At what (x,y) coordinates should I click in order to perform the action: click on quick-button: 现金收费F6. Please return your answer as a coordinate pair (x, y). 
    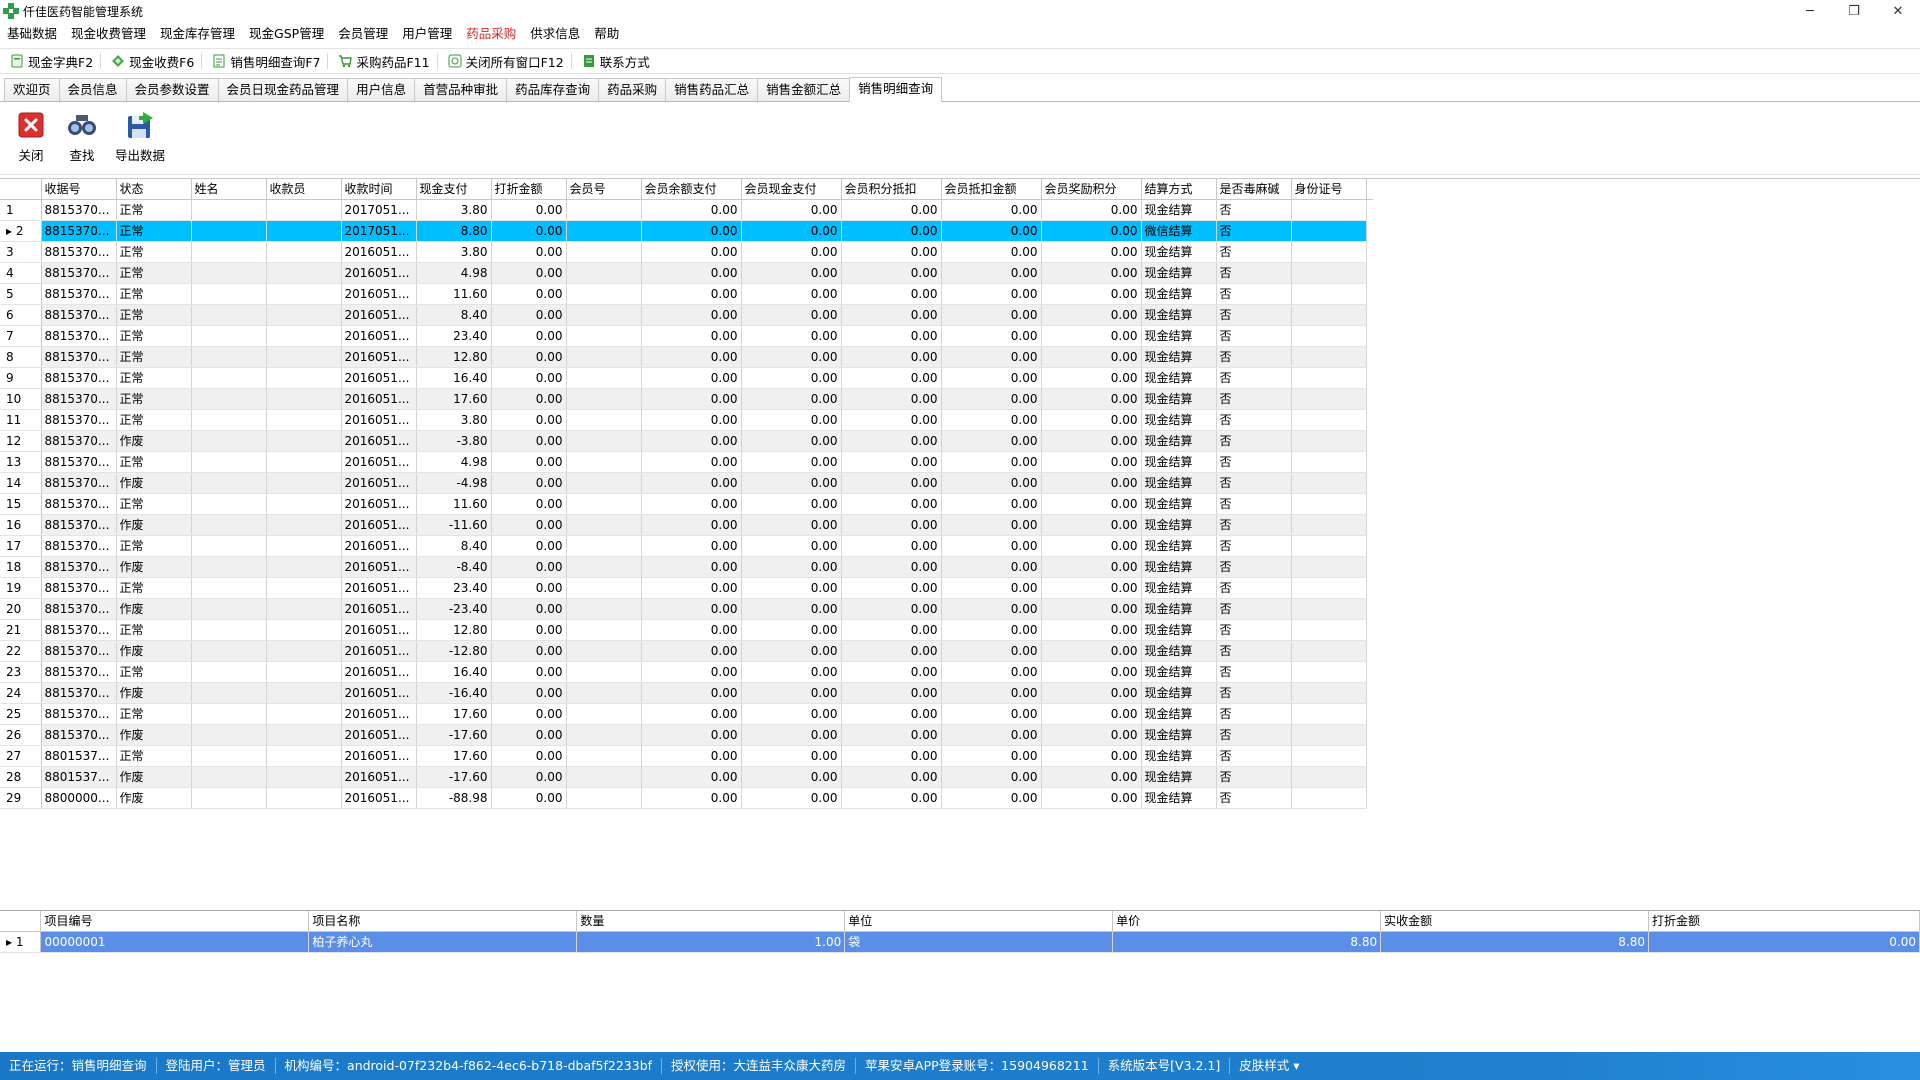
    Looking at the image, I should click on (151, 61).